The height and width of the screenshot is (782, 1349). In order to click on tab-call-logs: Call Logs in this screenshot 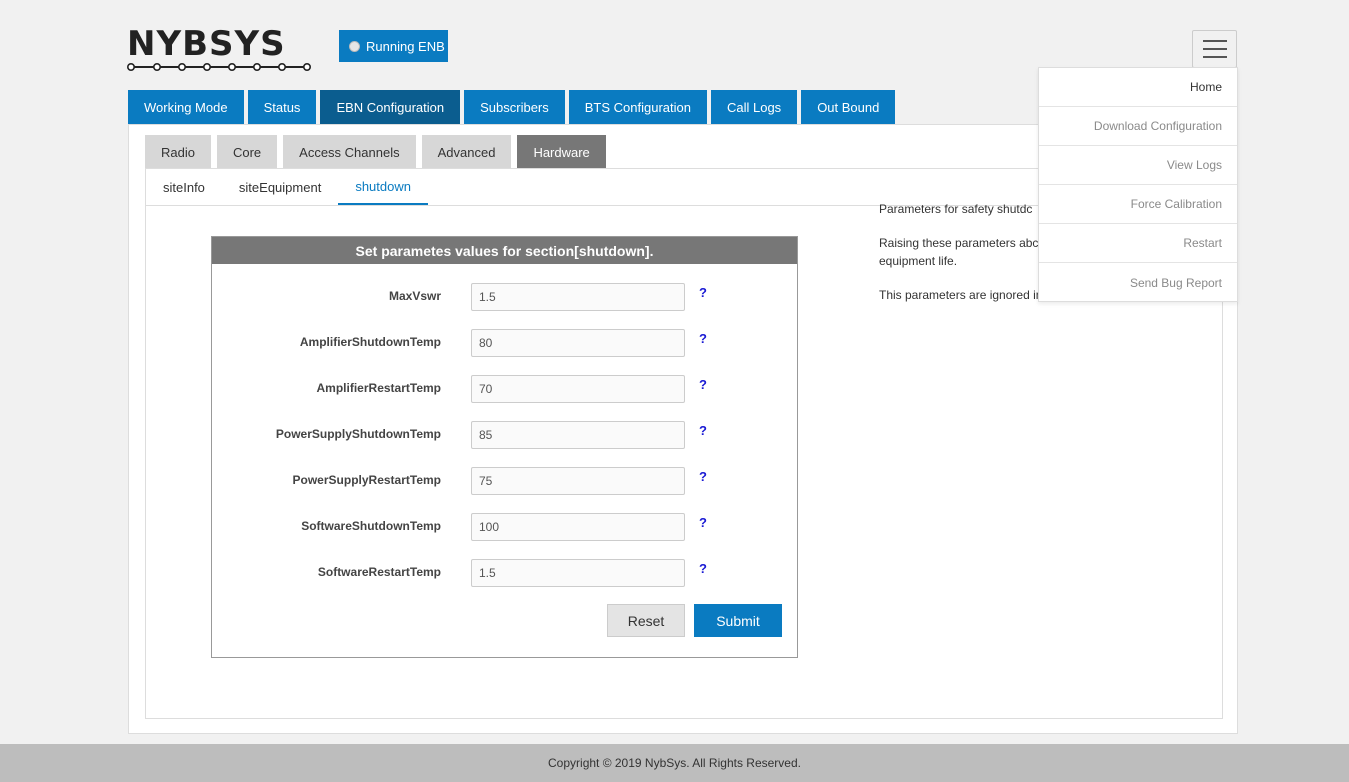, I will do `click(754, 107)`.